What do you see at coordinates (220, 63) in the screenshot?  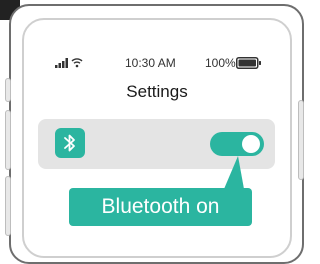 I see `battery-percentage: 100%` at bounding box center [220, 63].